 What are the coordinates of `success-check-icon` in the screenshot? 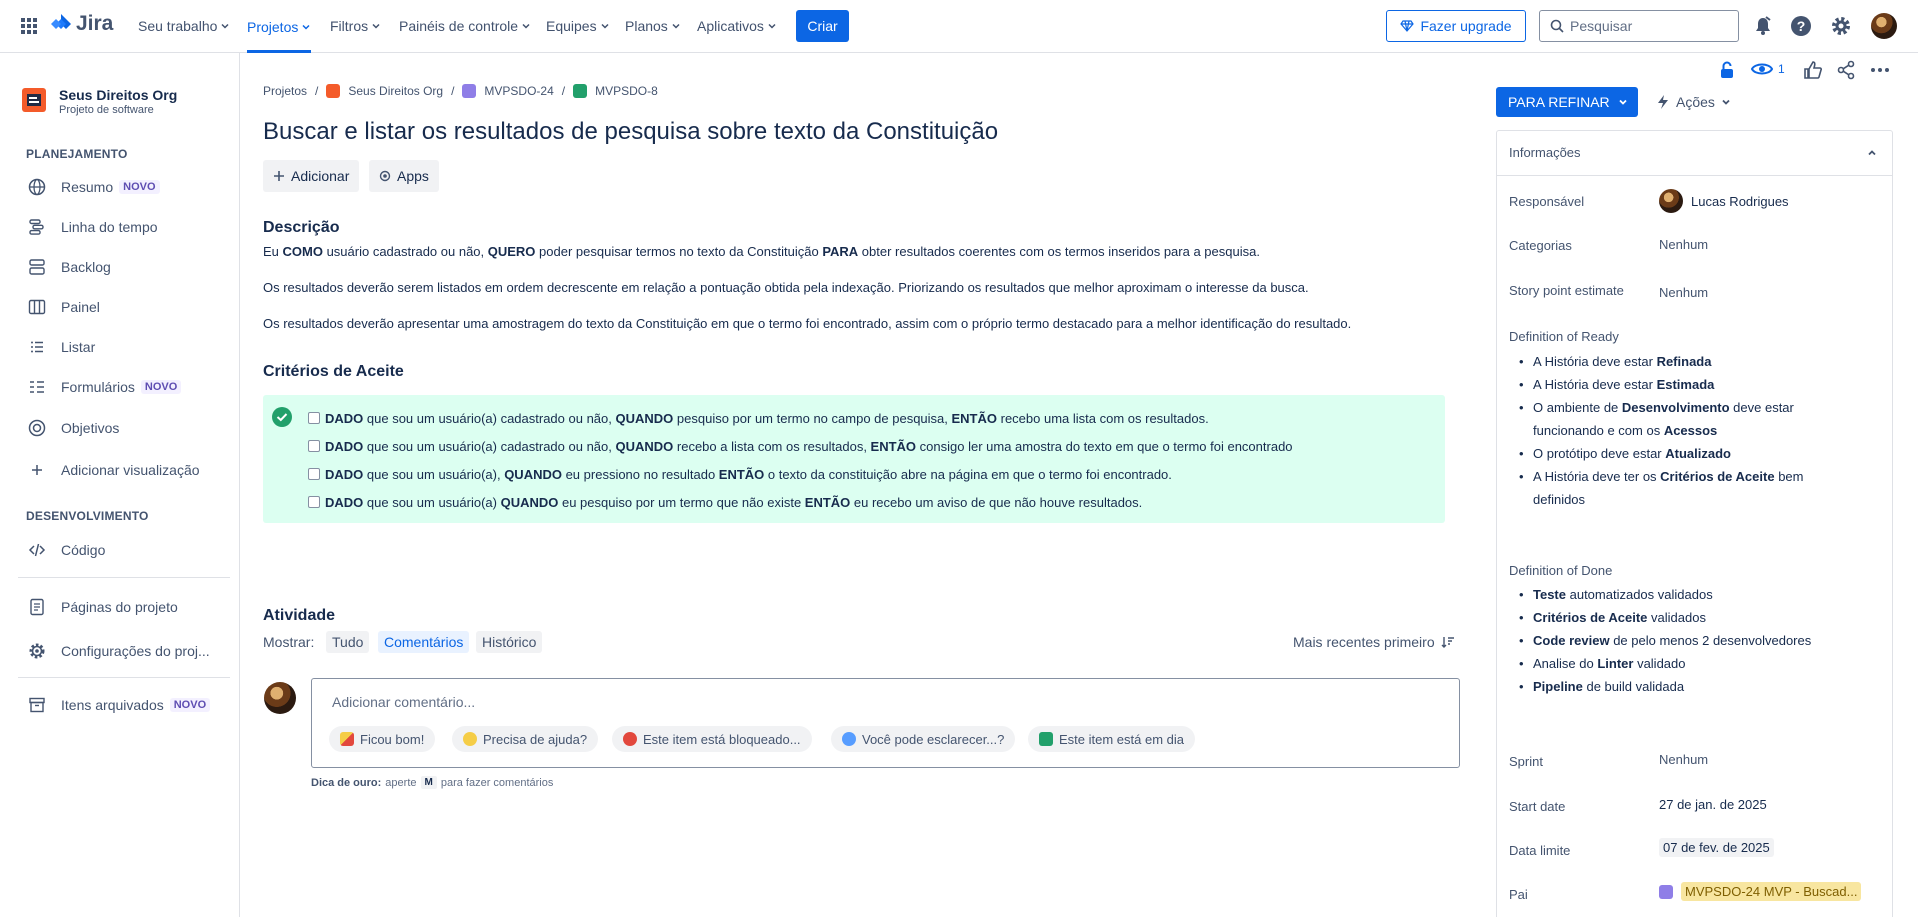 It's located at (282, 417).